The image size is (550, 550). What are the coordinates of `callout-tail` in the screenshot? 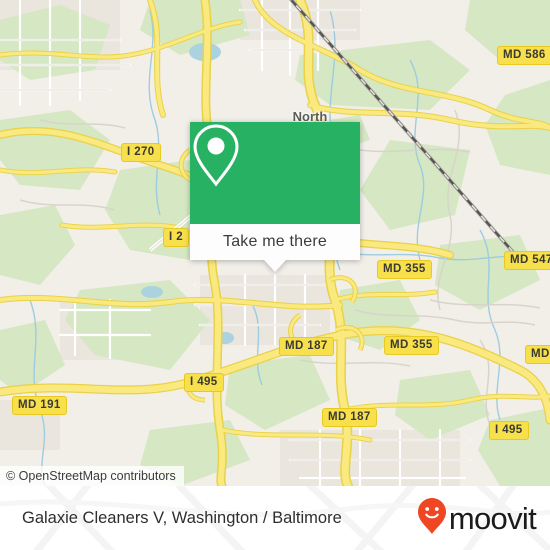 It's located at (275, 266).